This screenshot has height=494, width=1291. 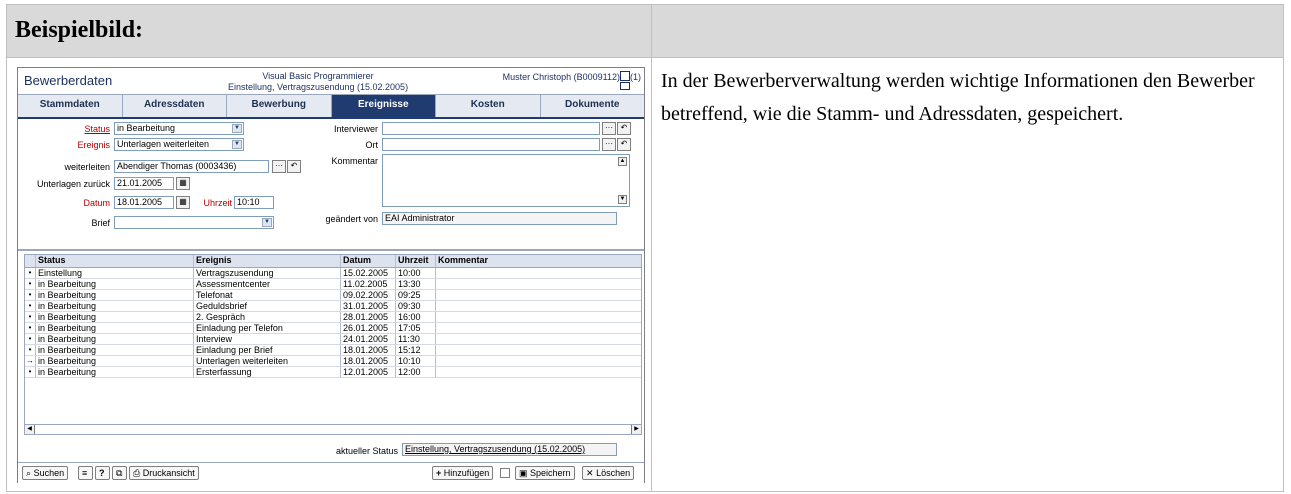 What do you see at coordinates (506, 180) in the screenshot?
I see `kommentar-textarea: ▲ ▼` at bounding box center [506, 180].